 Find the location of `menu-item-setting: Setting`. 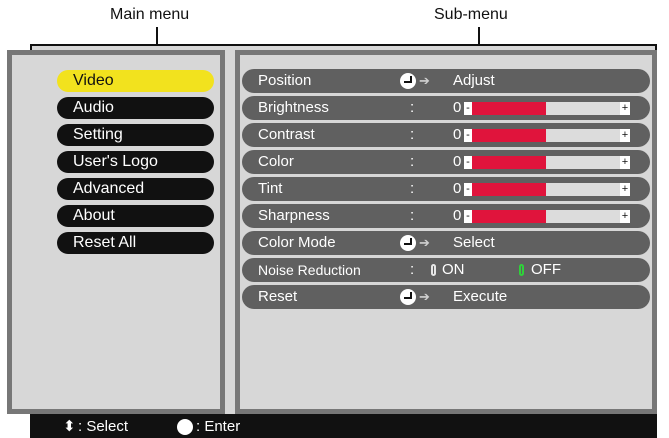

menu-item-setting: Setting is located at coordinates (135, 135).